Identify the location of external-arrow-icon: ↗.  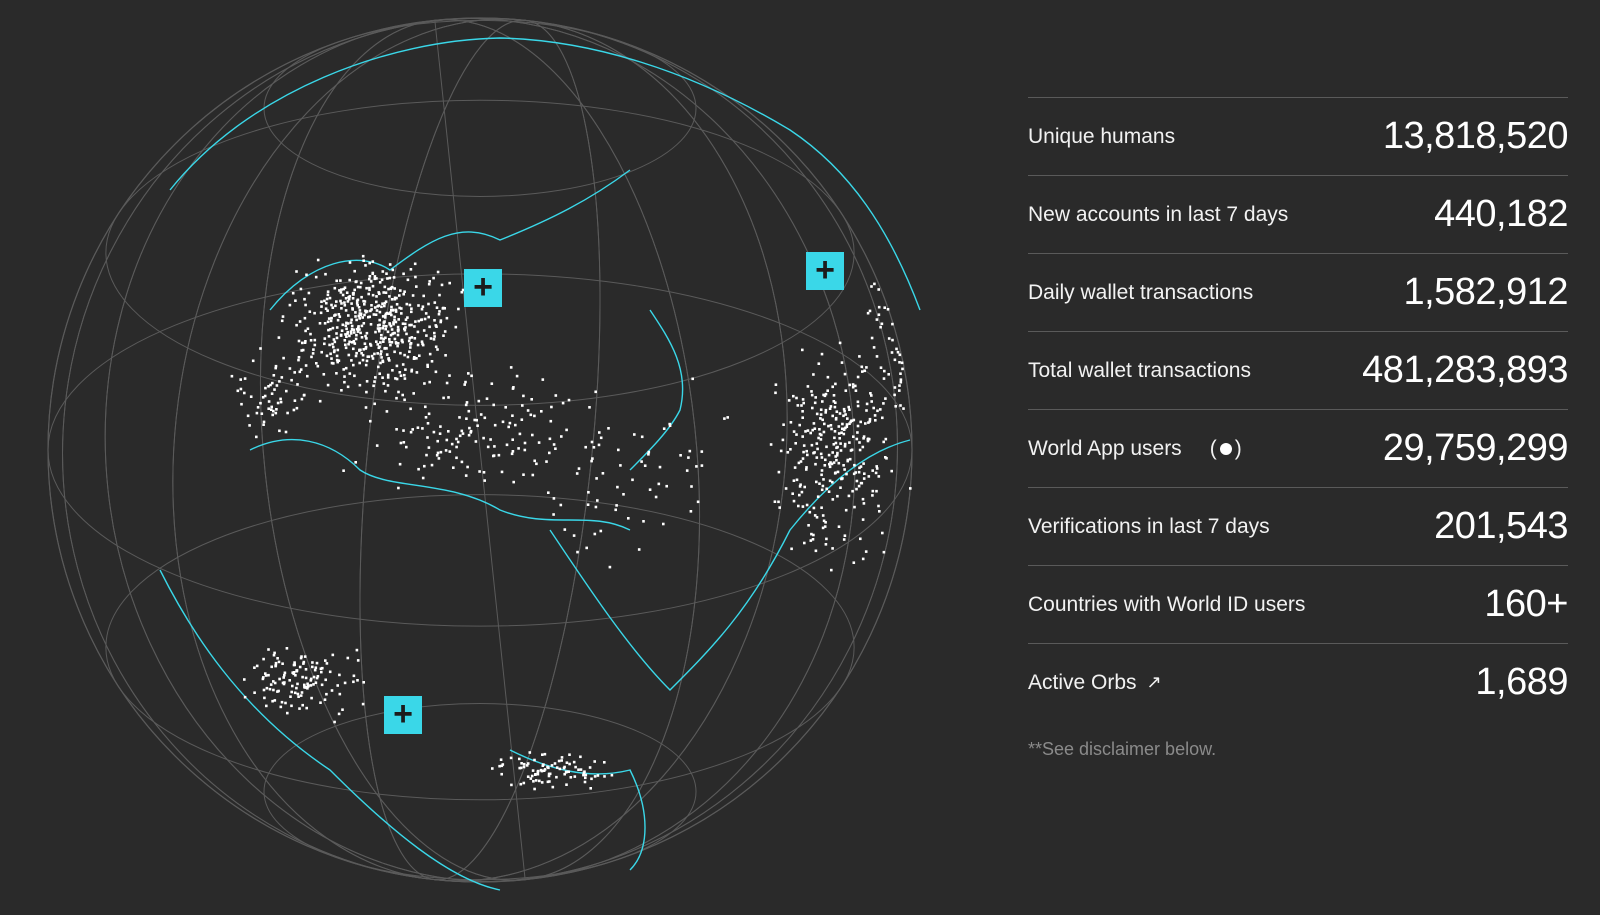
(1154, 682).